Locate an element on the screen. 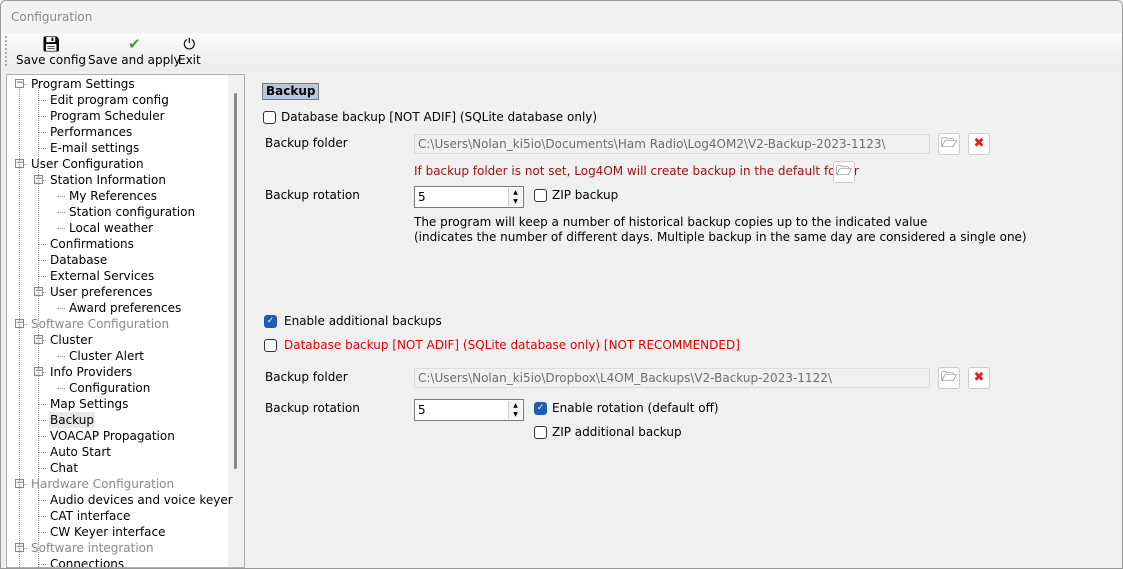 The width and height of the screenshot is (1123, 569). tree-item: Program Settings is located at coordinates (83, 84).